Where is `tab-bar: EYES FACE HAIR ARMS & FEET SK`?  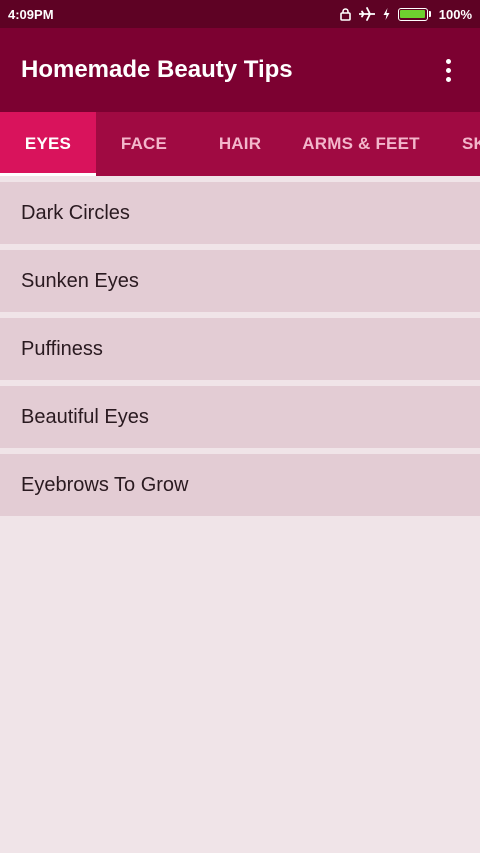 tab-bar: EYES FACE HAIR ARMS & FEET SK is located at coordinates (240, 144).